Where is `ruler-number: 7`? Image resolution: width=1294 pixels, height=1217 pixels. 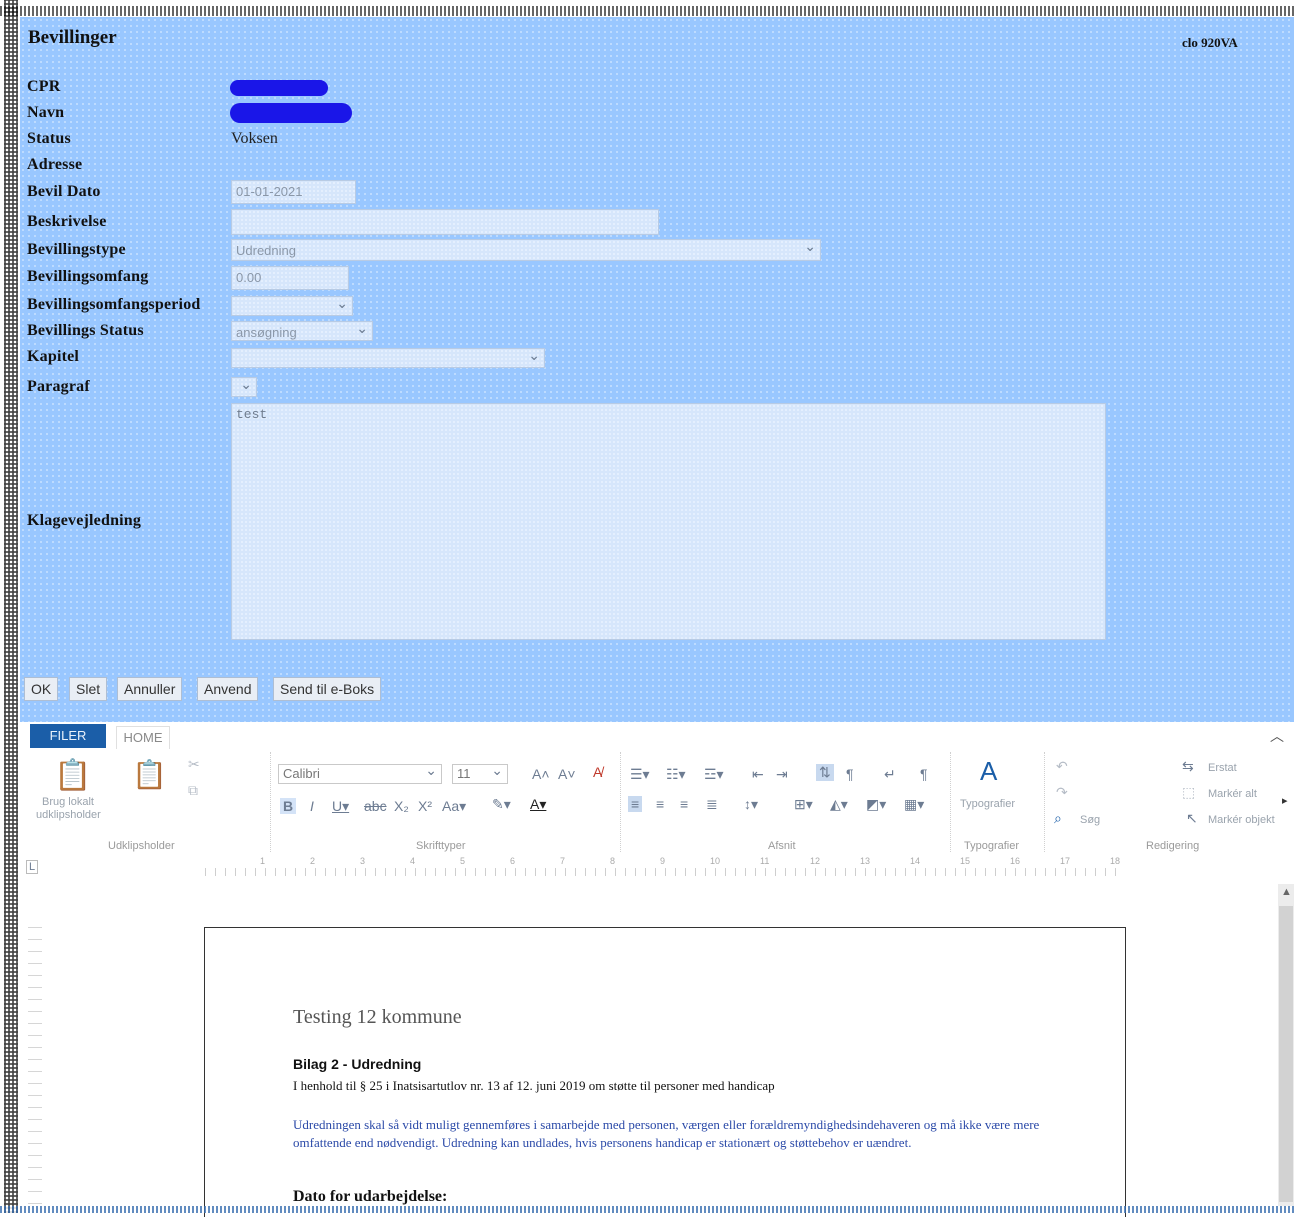
ruler-number: 7 is located at coordinates (563, 861).